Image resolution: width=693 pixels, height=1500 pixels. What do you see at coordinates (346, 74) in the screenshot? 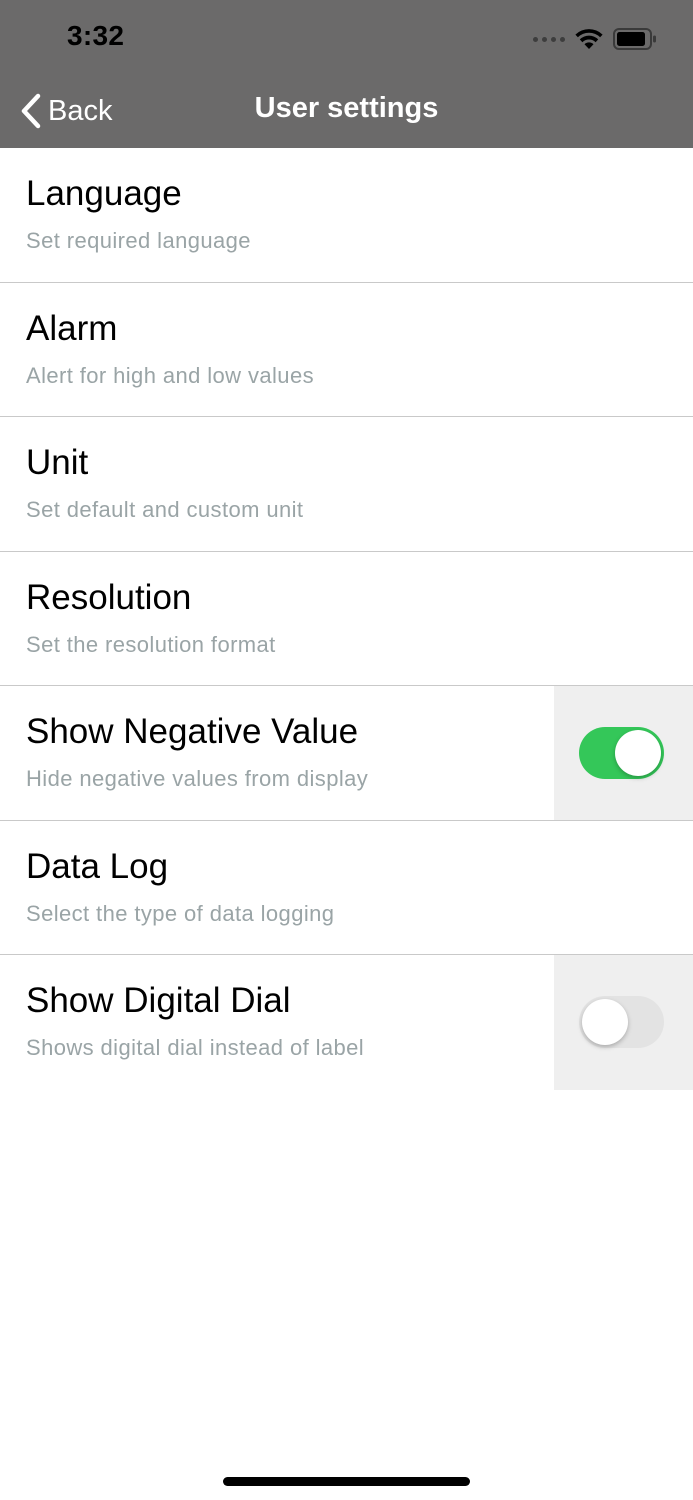
I see `navigation-header: 3:32 Back User settings` at bounding box center [346, 74].